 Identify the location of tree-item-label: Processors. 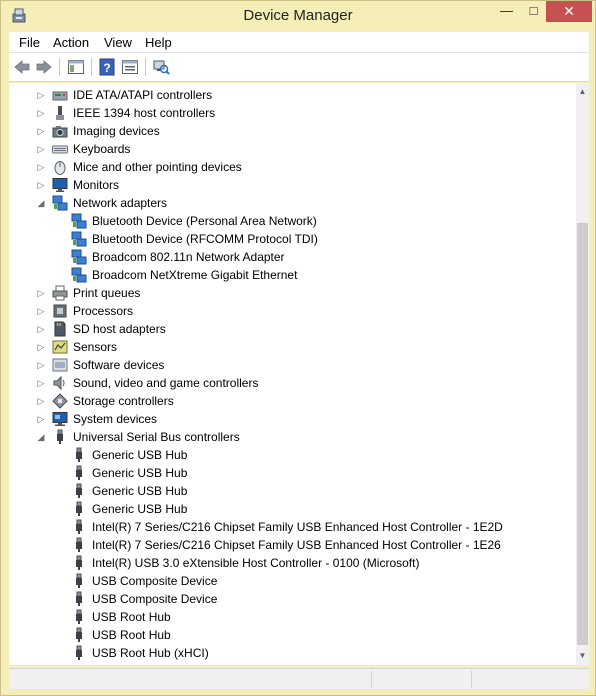
(103, 311).